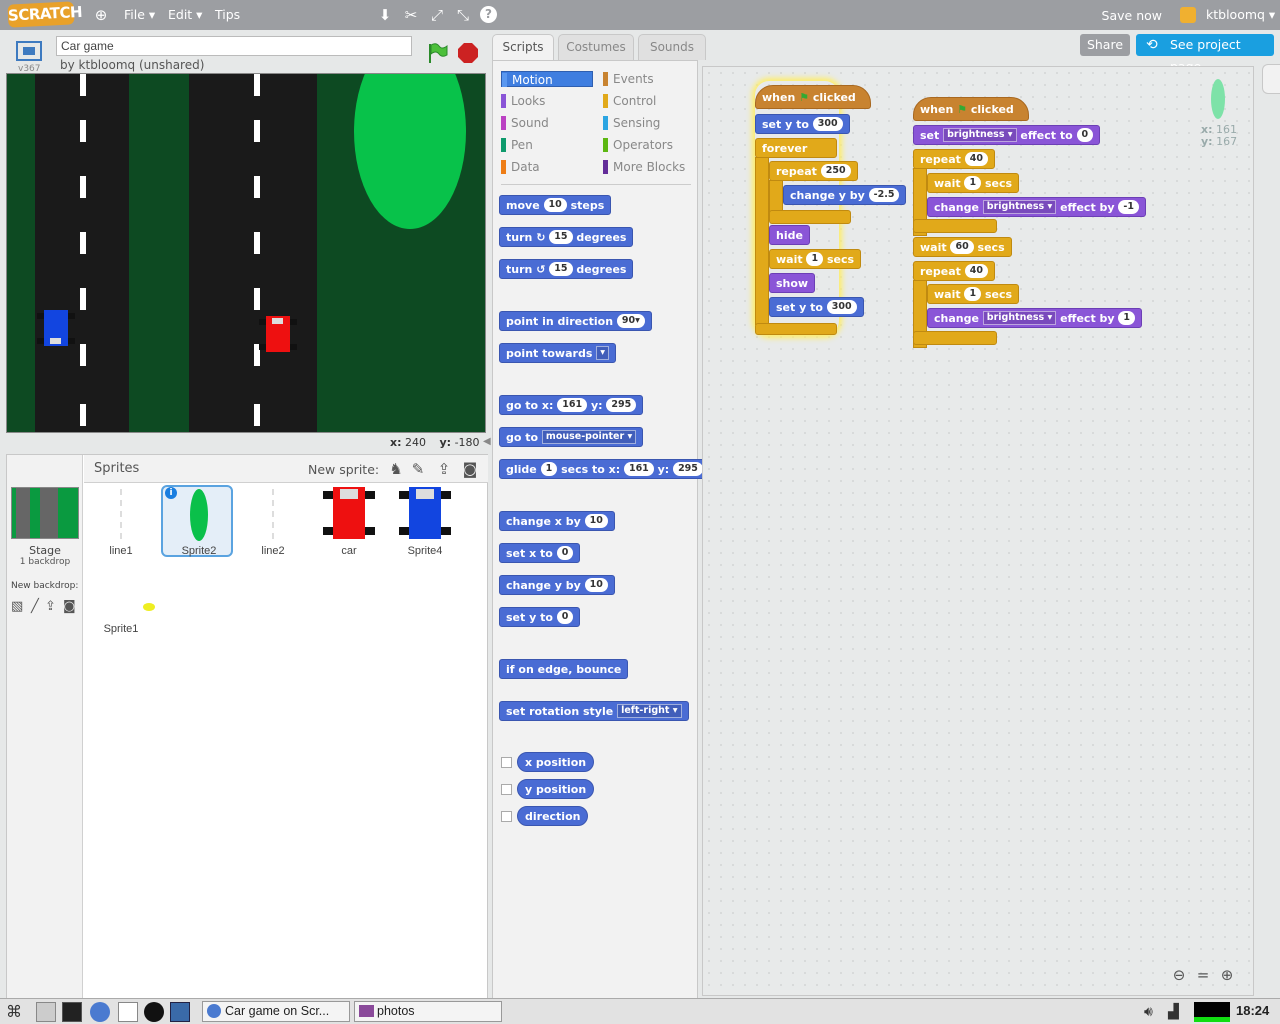  I want to click on category-pen: Pen, so click(517, 145).